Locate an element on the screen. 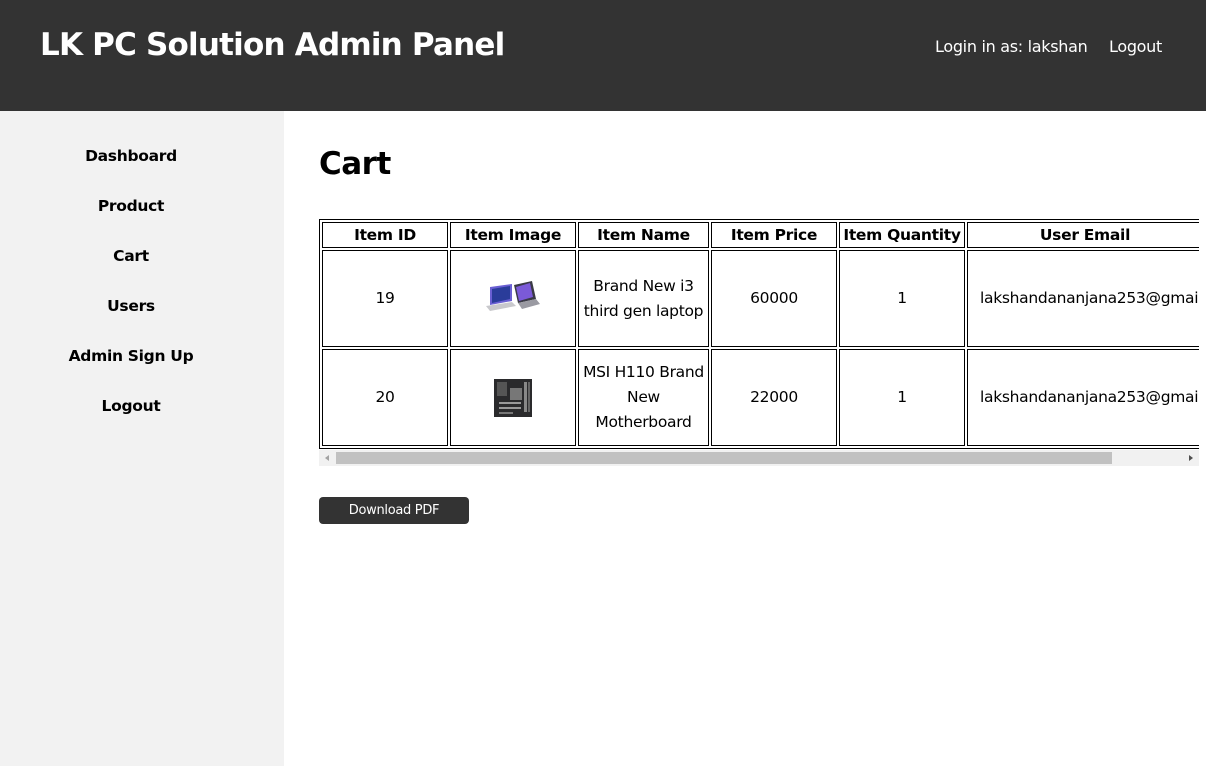  scroll-right-arrow-icon is located at coordinates (1191, 458).